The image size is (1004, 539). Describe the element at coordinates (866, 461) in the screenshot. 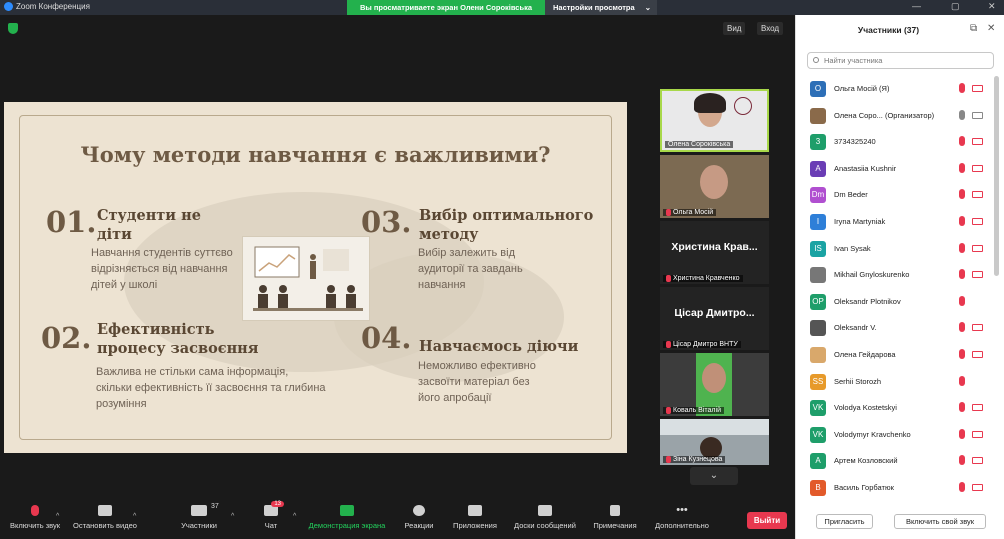

I see `participant-name: Артем Козловский` at that location.